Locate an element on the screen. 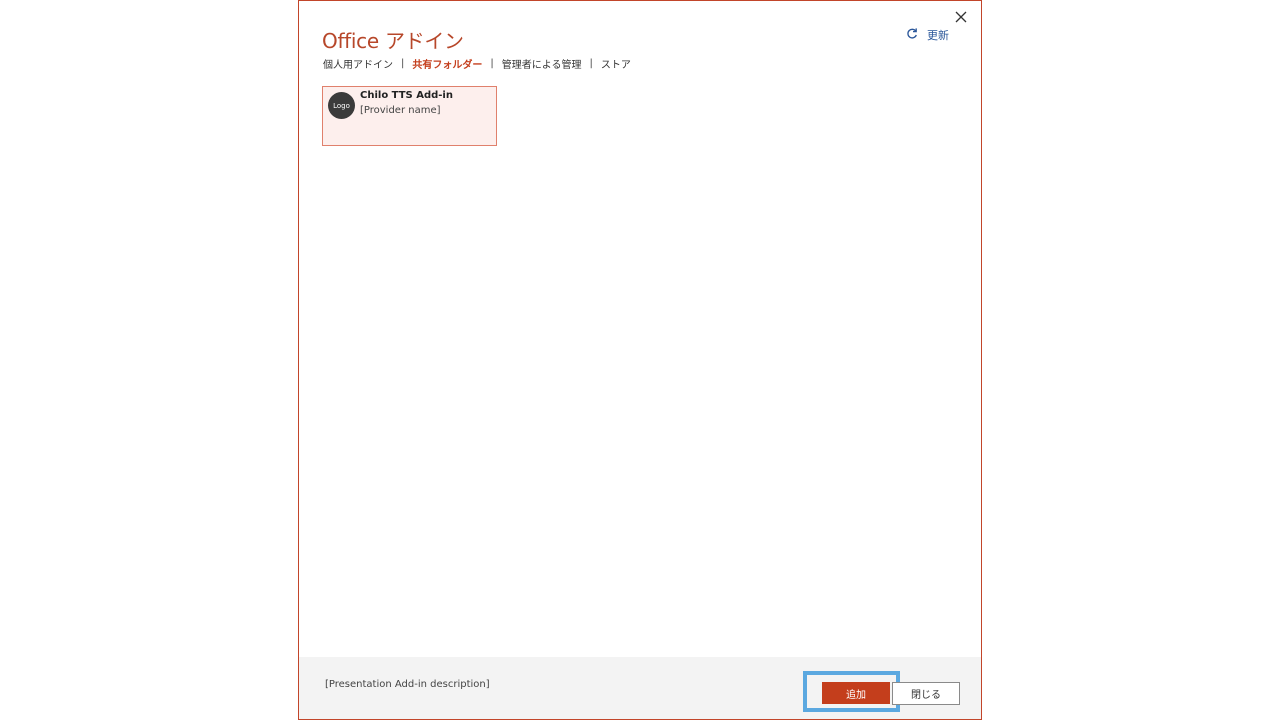  addin-card: Logo Chilo TTS Add-in [Provider name] is located at coordinates (409, 116).